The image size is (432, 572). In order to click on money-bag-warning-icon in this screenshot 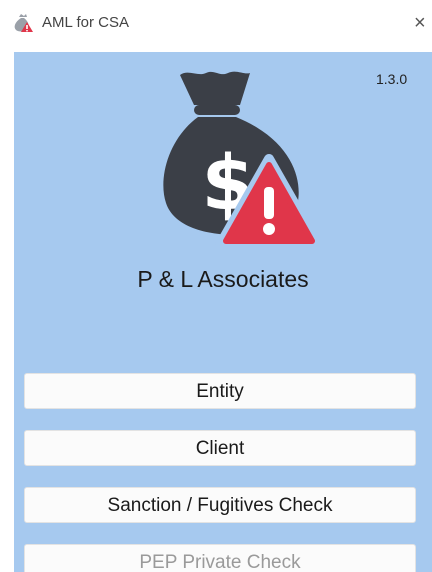, I will do `click(23, 23)`.